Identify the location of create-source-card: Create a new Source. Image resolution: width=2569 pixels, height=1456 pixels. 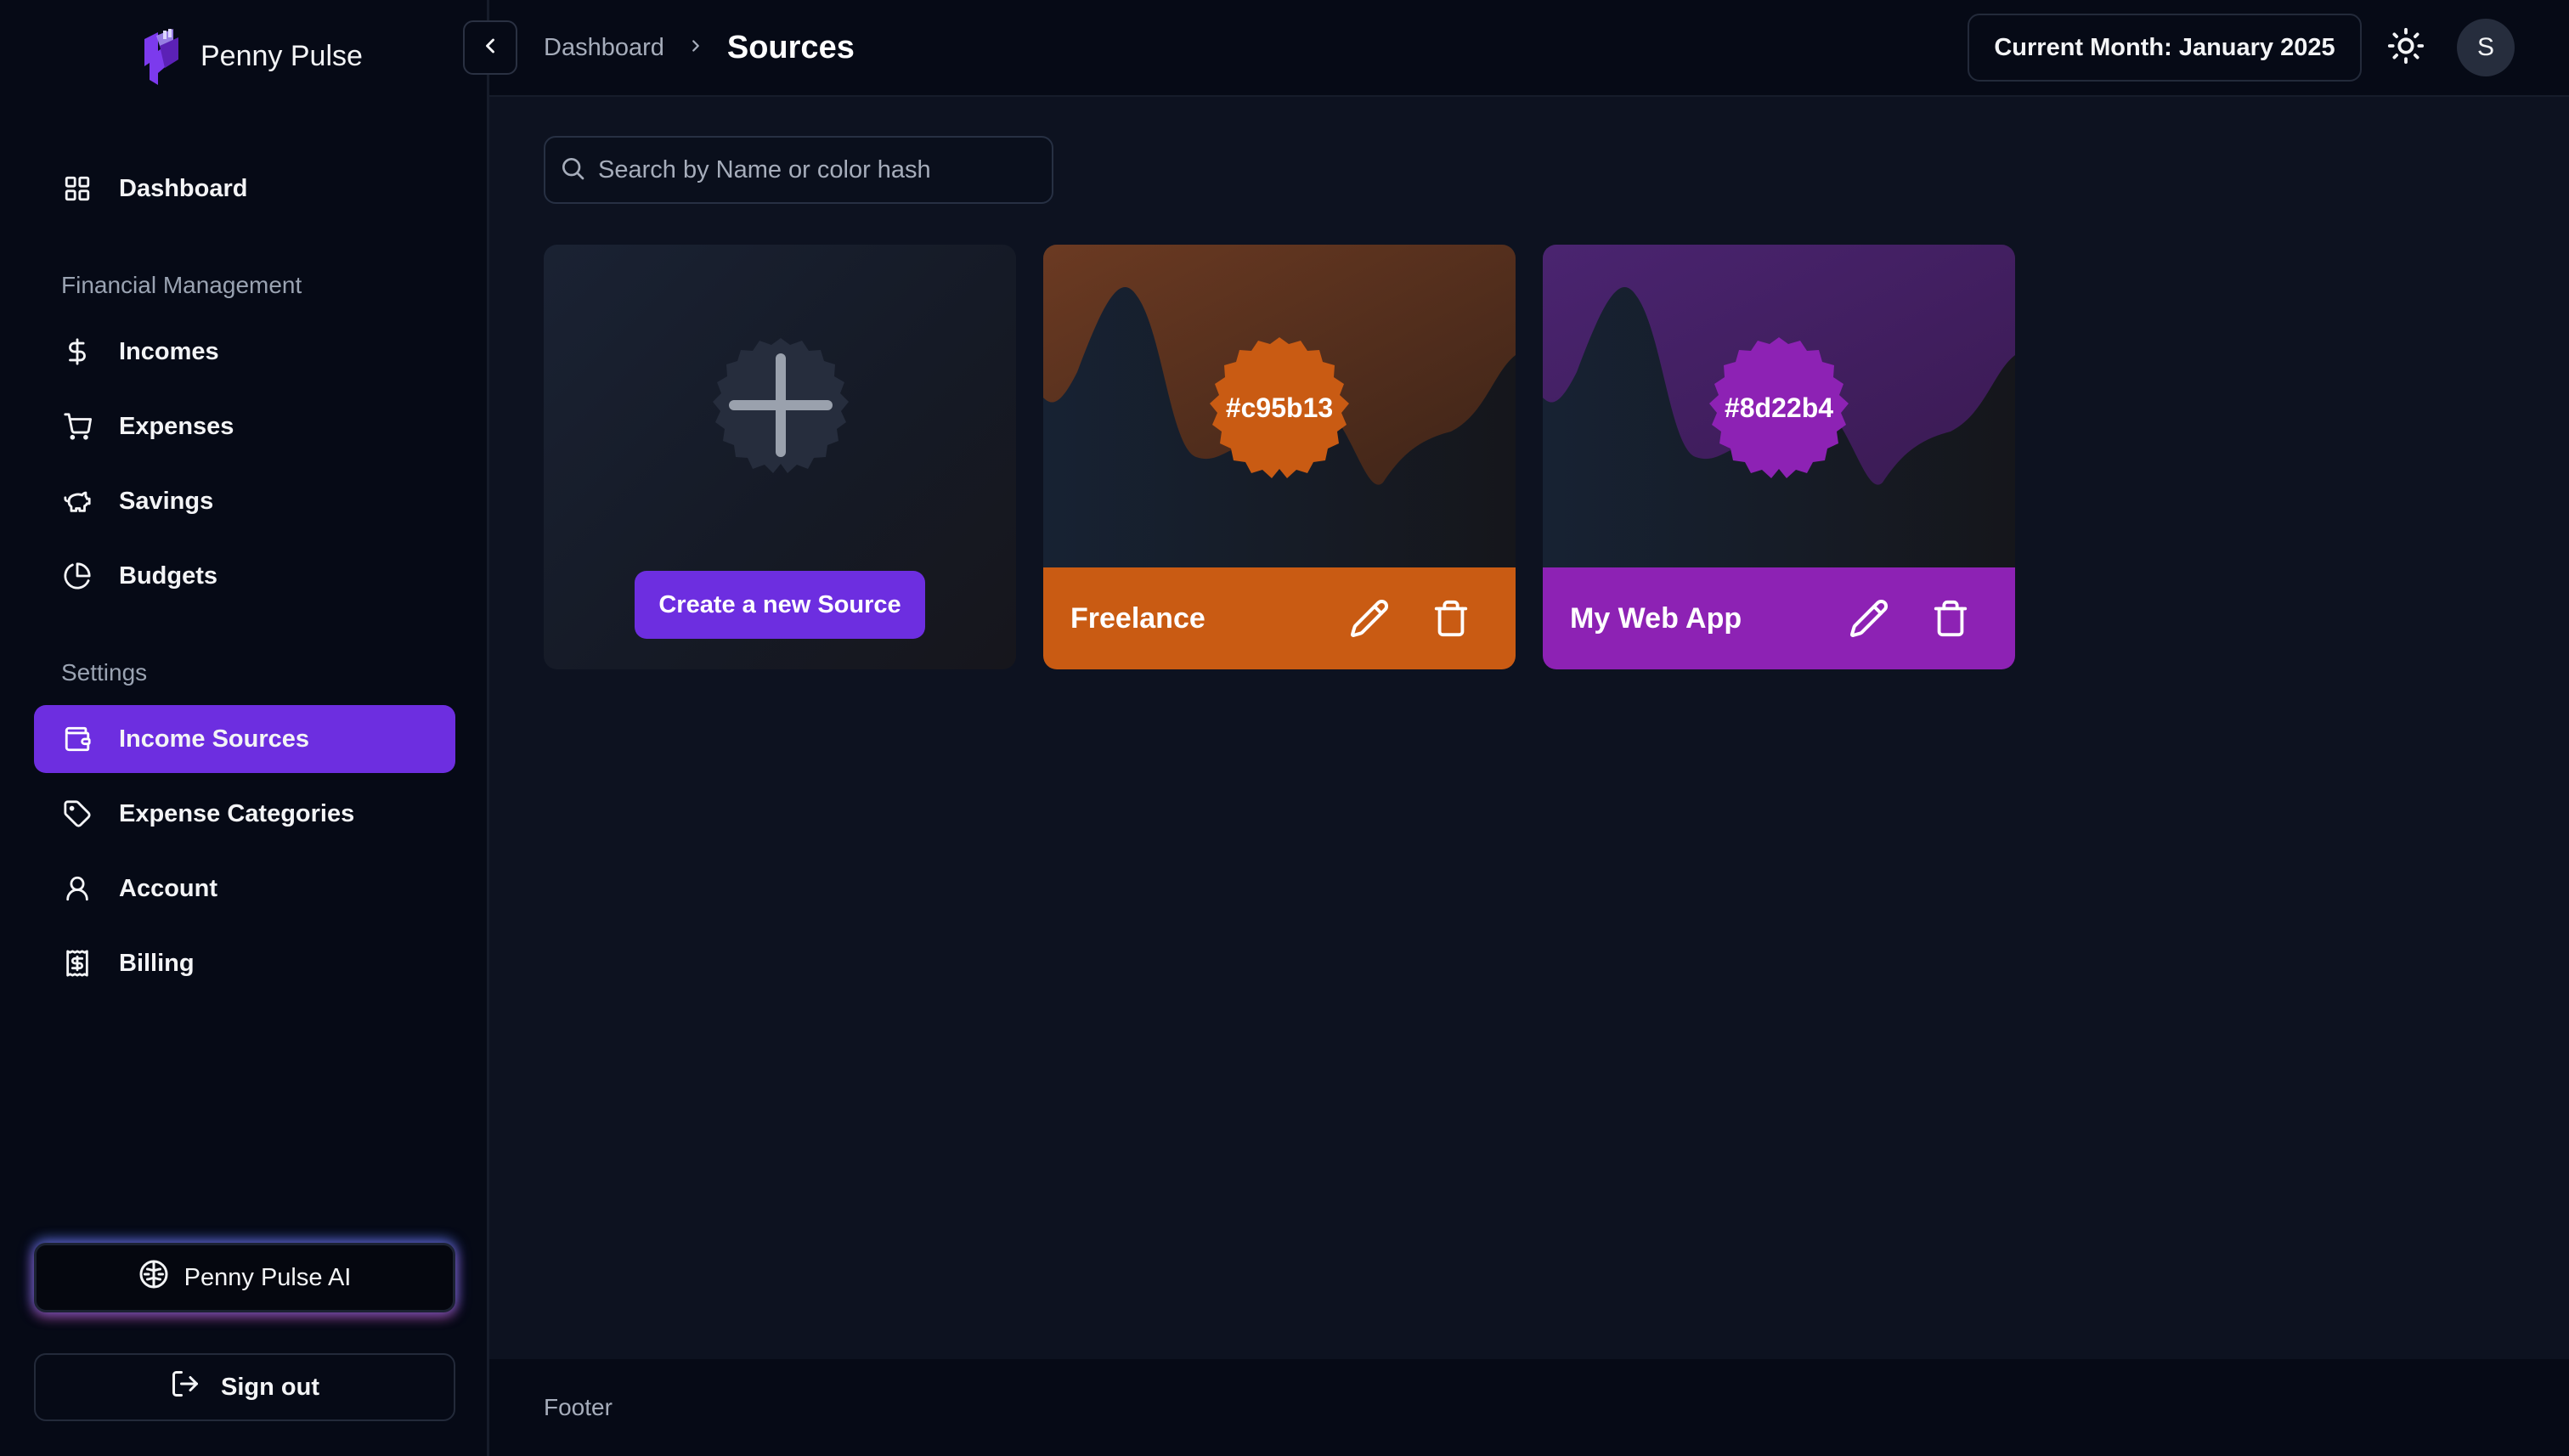
(780, 457).